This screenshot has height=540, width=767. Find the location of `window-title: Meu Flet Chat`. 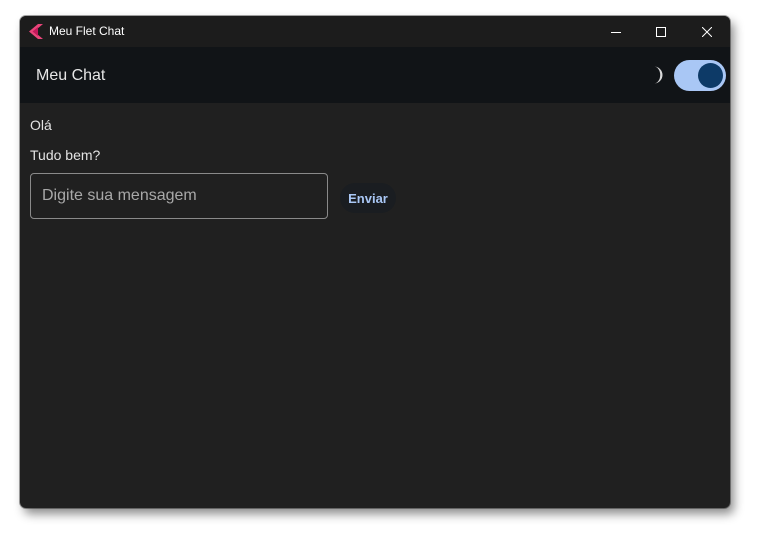

window-title: Meu Flet Chat is located at coordinates (87, 31).